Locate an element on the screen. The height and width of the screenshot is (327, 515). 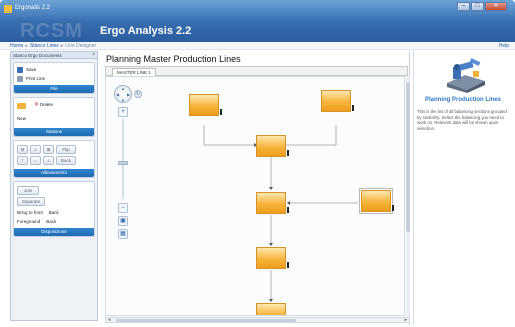
flip-label: Flip is located at coordinates (66, 149).